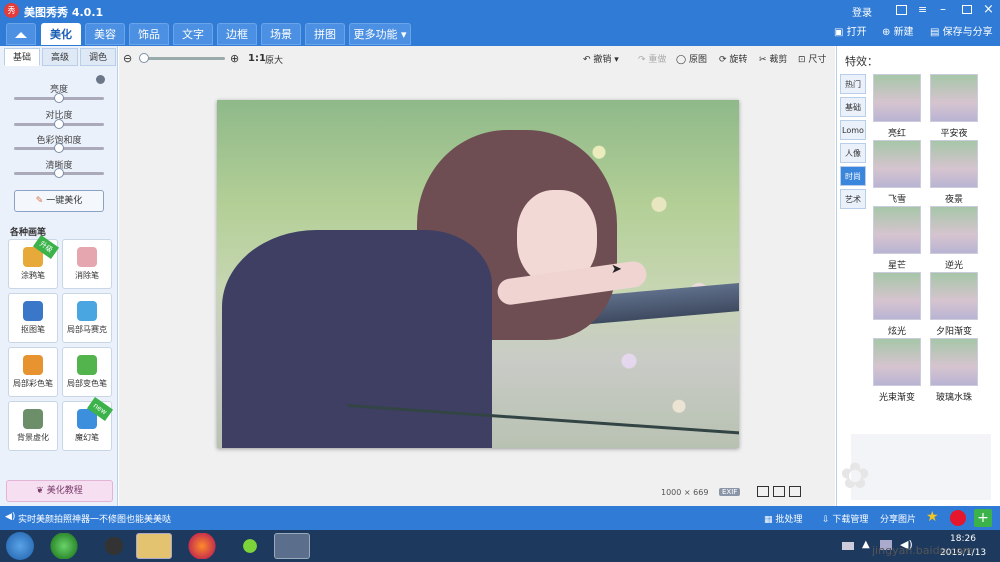 This screenshot has height=562, width=1000. Describe the element at coordinates (853, 176) in the screenshot. I see `category-fashion: 时尚` at that location.